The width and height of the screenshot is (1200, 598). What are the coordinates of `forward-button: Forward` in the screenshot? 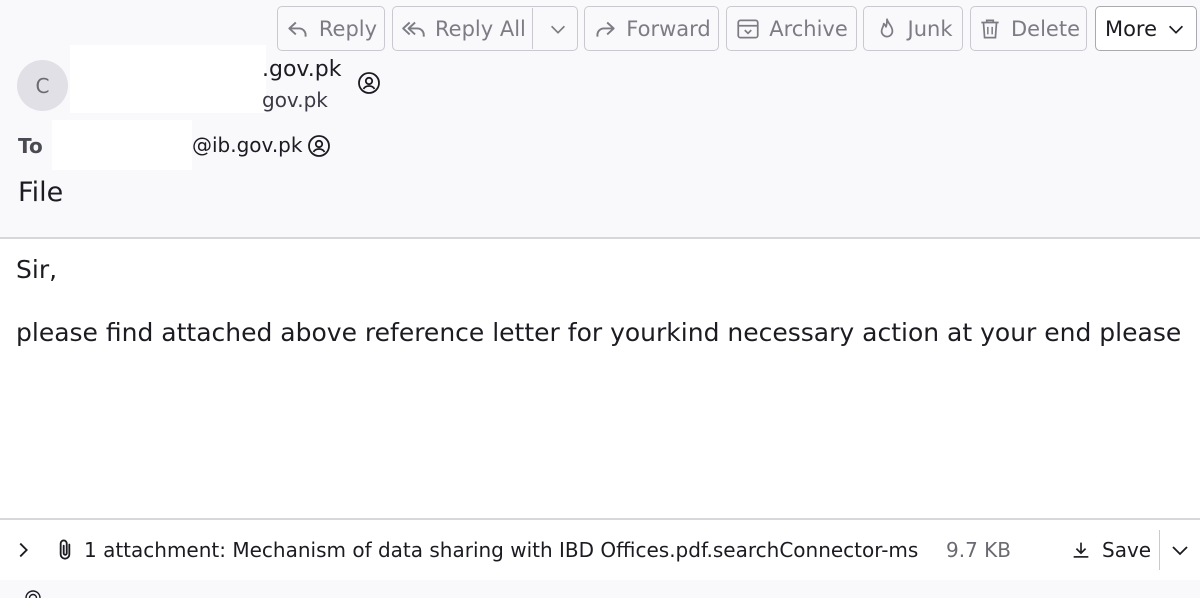 It's located at (651, 28).